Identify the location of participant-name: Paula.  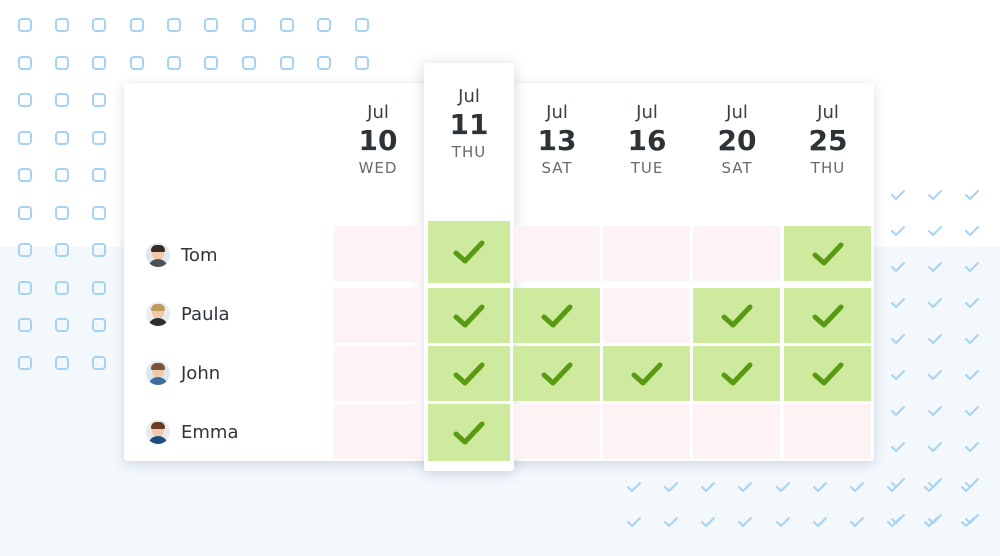
(205, 314).